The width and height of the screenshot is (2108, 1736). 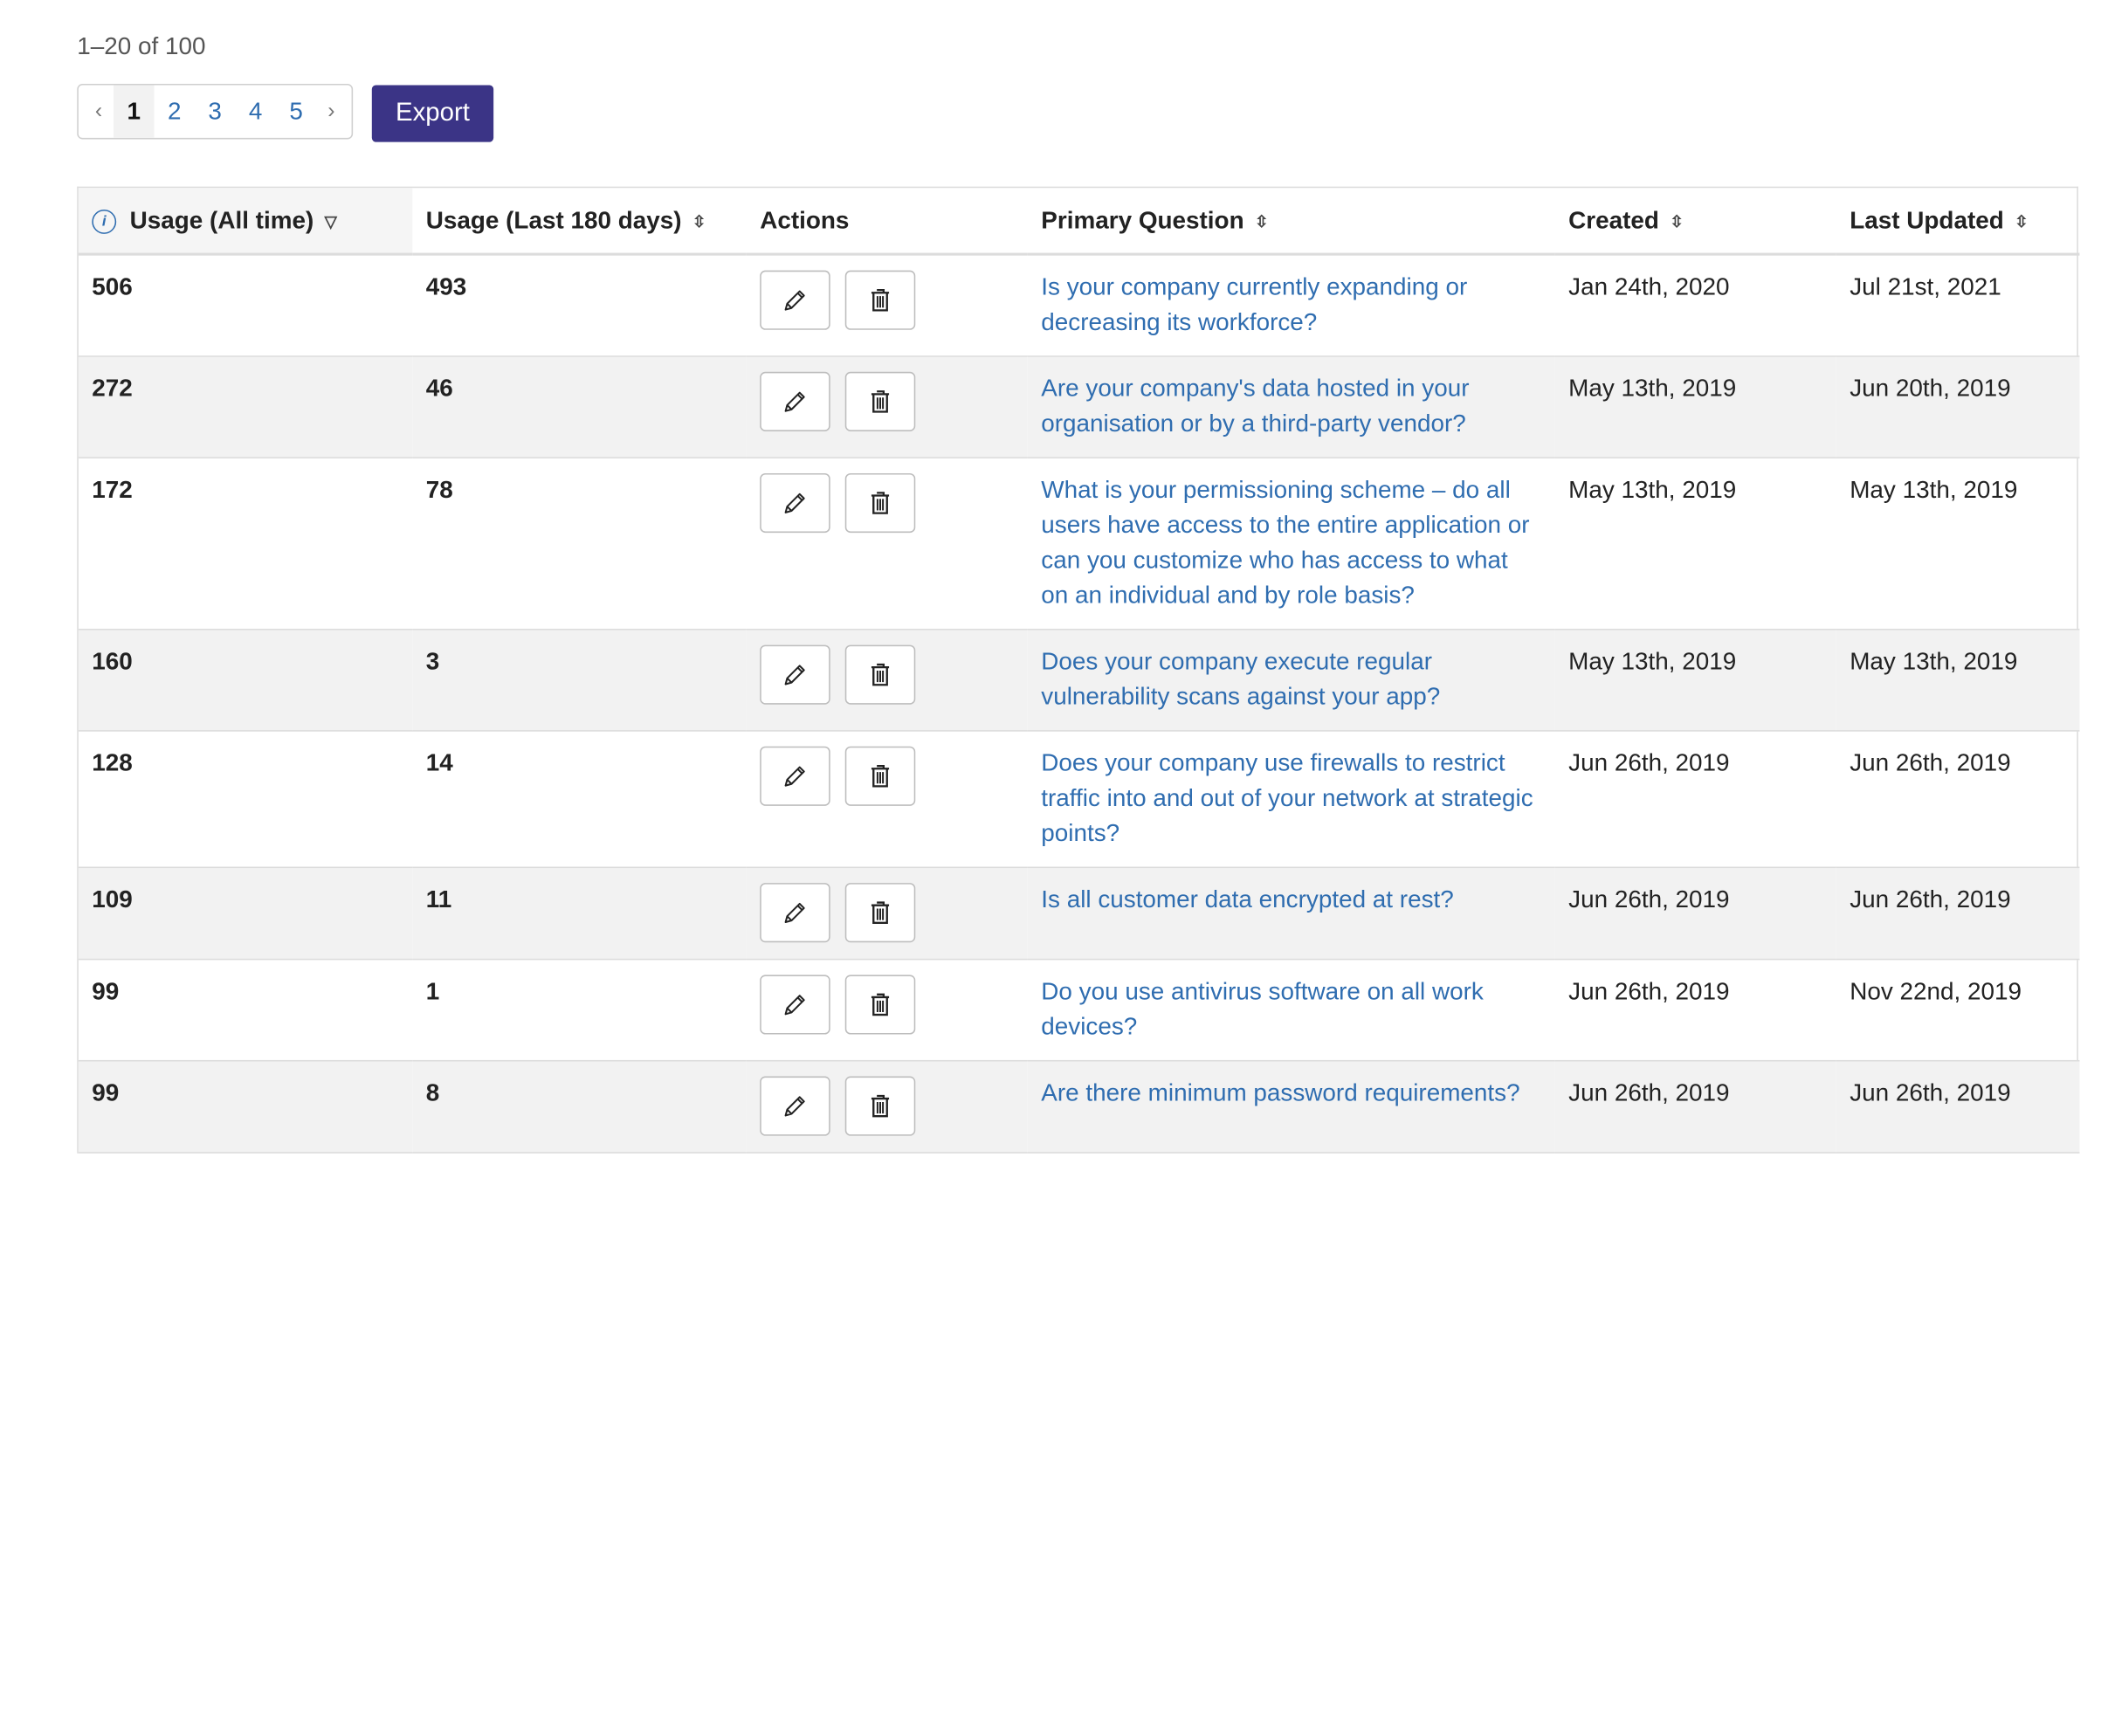 I want to click on usage-all-time-cell: 506, so click(x=246, y=305).